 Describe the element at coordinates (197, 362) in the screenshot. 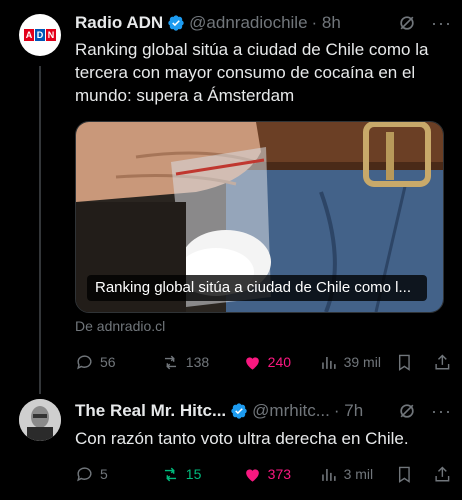

I see `repost-count: 138` at that location.